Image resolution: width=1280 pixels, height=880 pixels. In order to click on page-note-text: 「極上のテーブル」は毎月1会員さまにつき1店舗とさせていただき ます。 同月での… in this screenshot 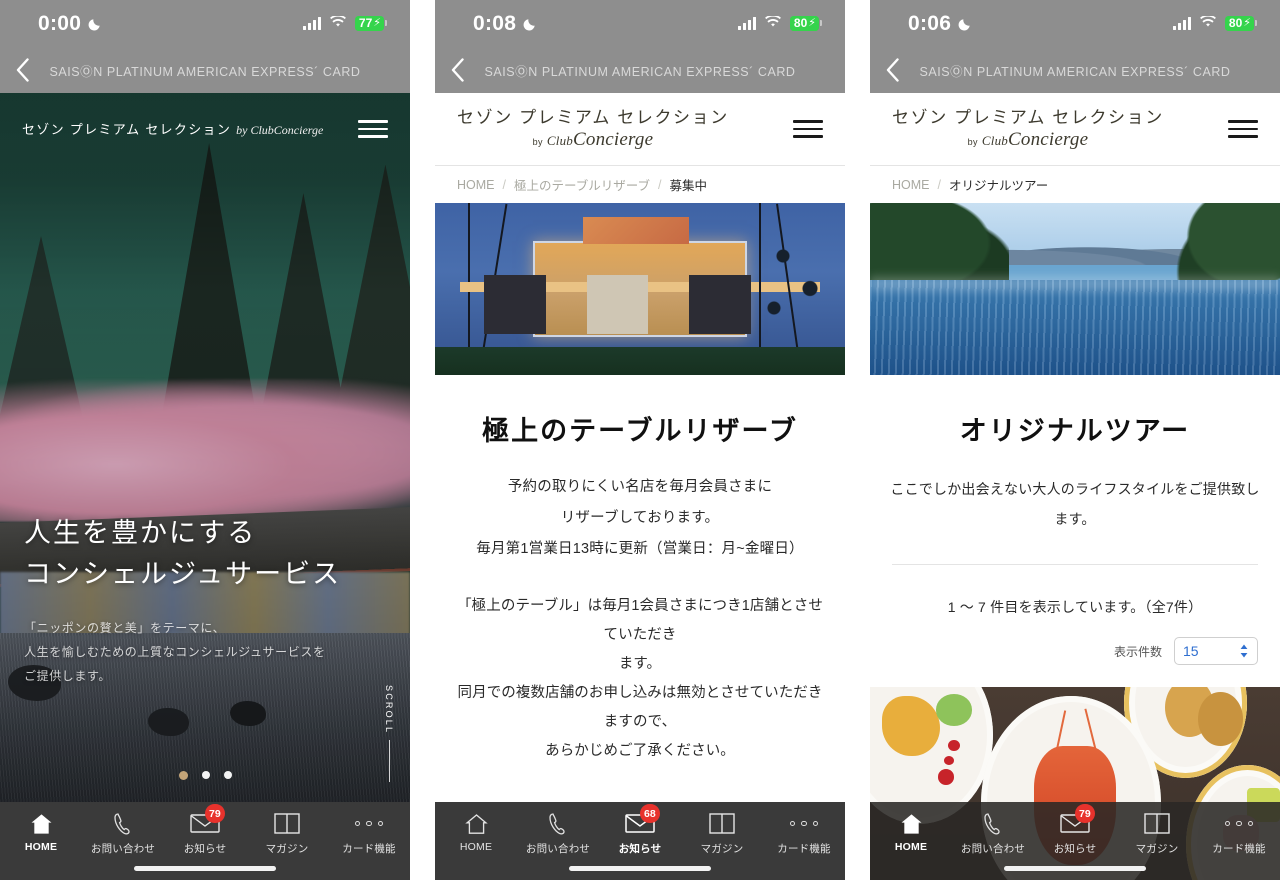, I will do `click(640, 679)`.